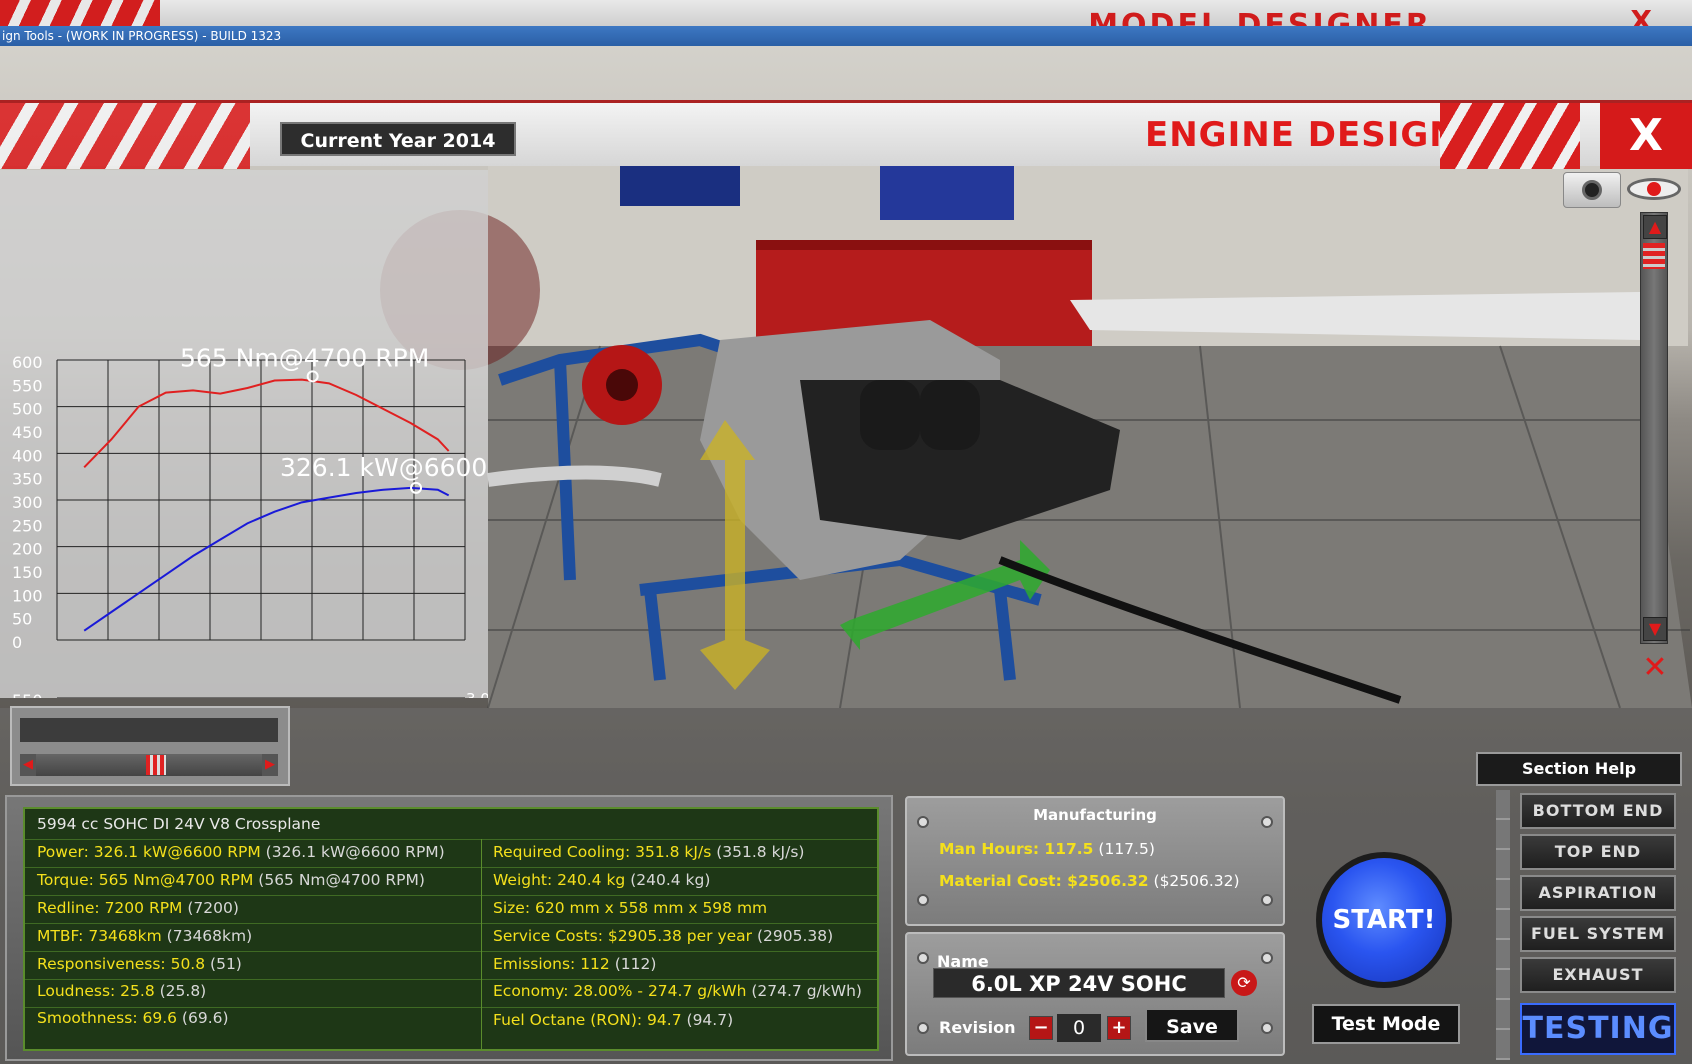 Image resolution: width=1692 pixels, height=1064 pixels. I want to click on chevron-down-icon: ▼, so click(1655, 629).